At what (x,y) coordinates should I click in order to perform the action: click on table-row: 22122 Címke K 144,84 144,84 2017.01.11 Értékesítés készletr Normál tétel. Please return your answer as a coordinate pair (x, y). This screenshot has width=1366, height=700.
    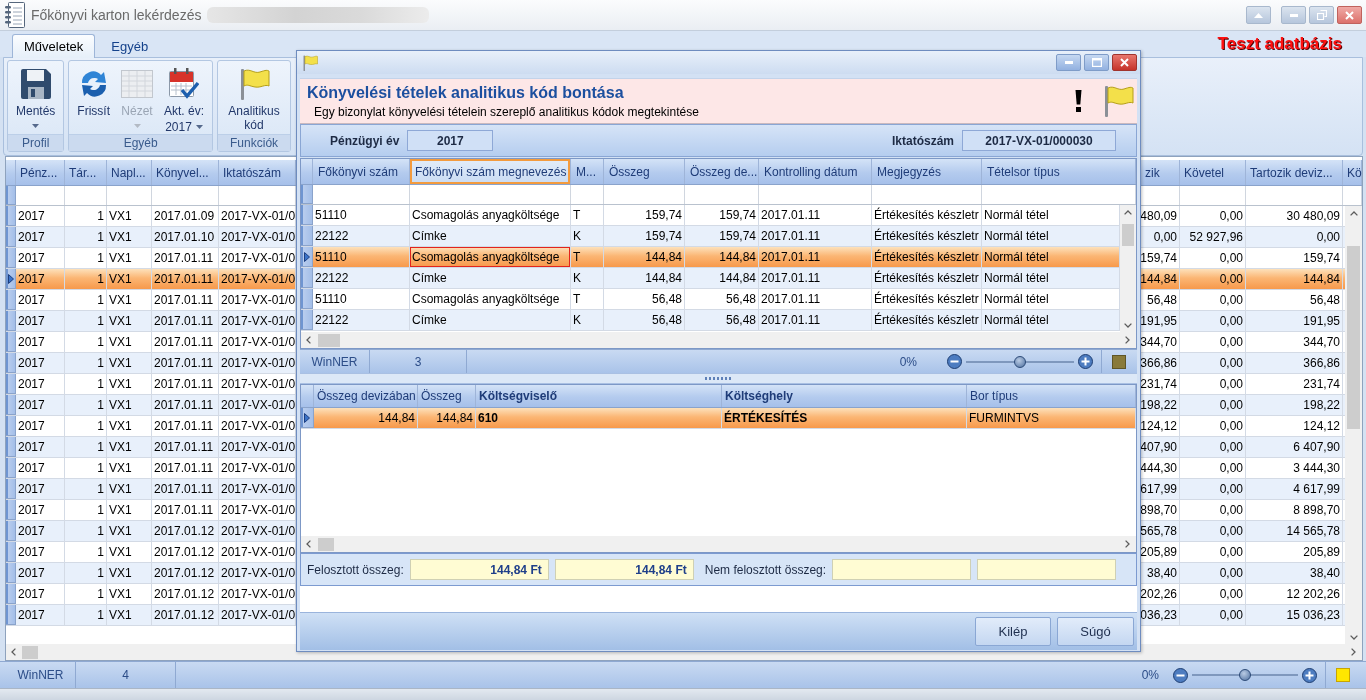
    Looking at the image, I should click on (710, 278).